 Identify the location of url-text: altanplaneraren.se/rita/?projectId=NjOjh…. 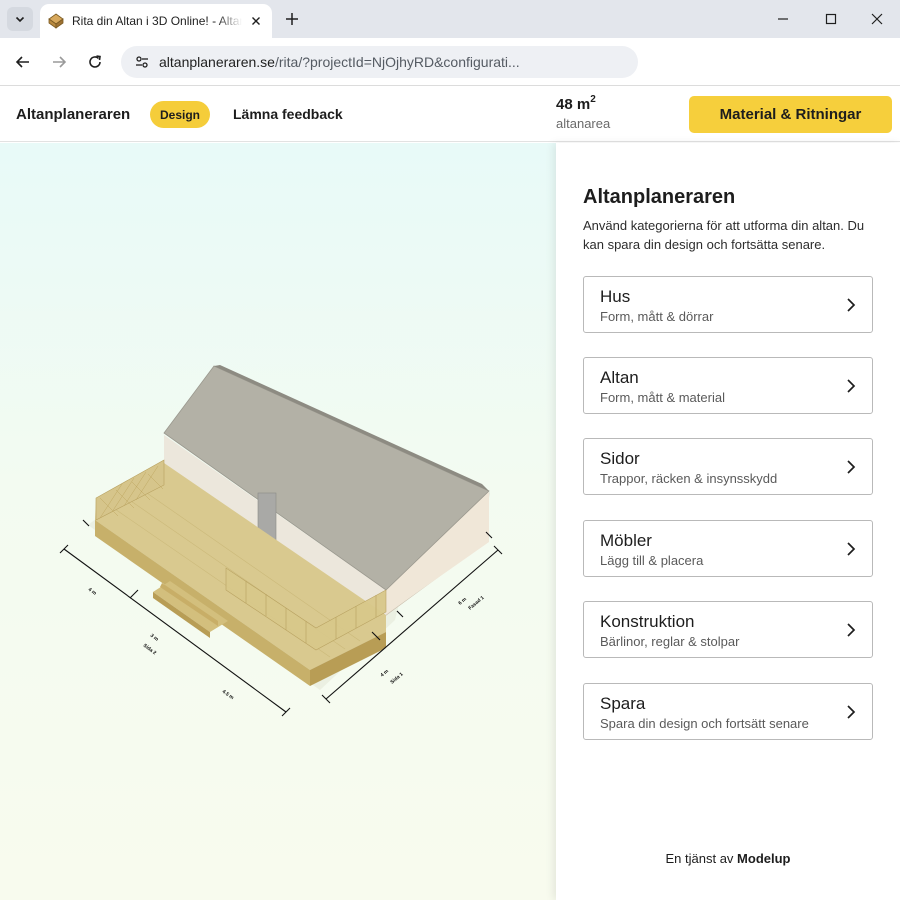
(339, 62).